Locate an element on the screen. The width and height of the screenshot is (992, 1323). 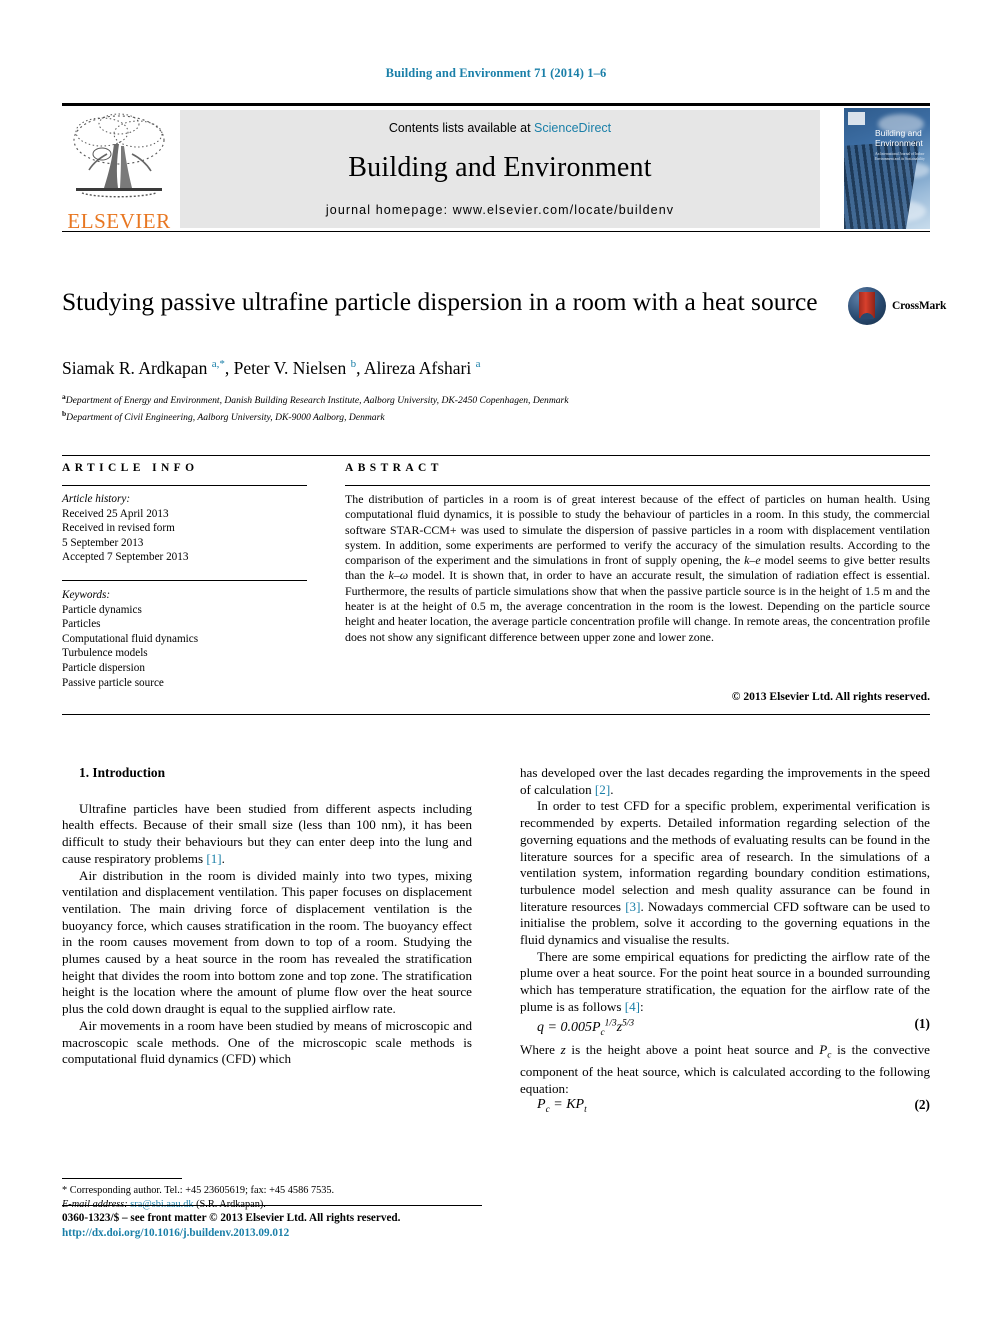
elsevier-logo: ELSEVIER is located at coordinates (119, 171).